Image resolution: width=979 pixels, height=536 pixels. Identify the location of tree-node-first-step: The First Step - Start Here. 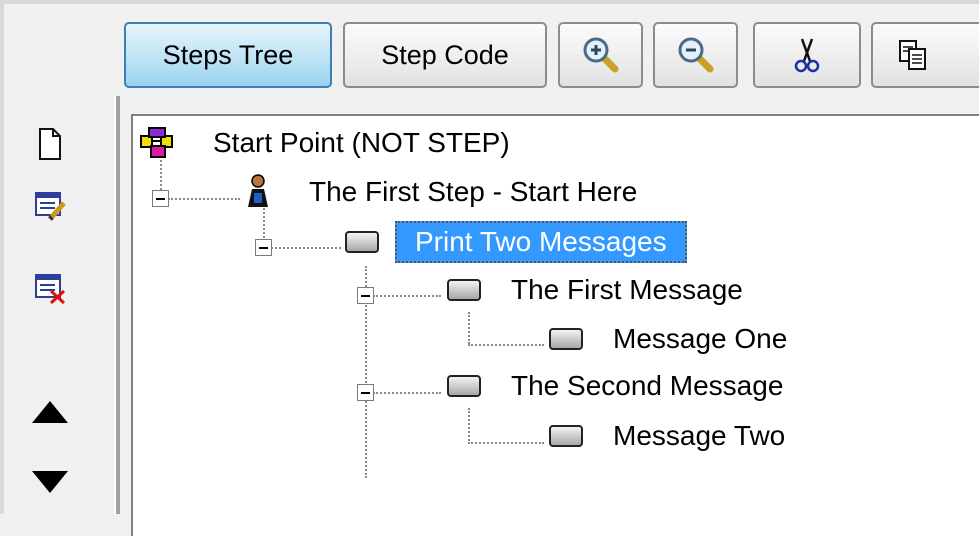
(444, 192).